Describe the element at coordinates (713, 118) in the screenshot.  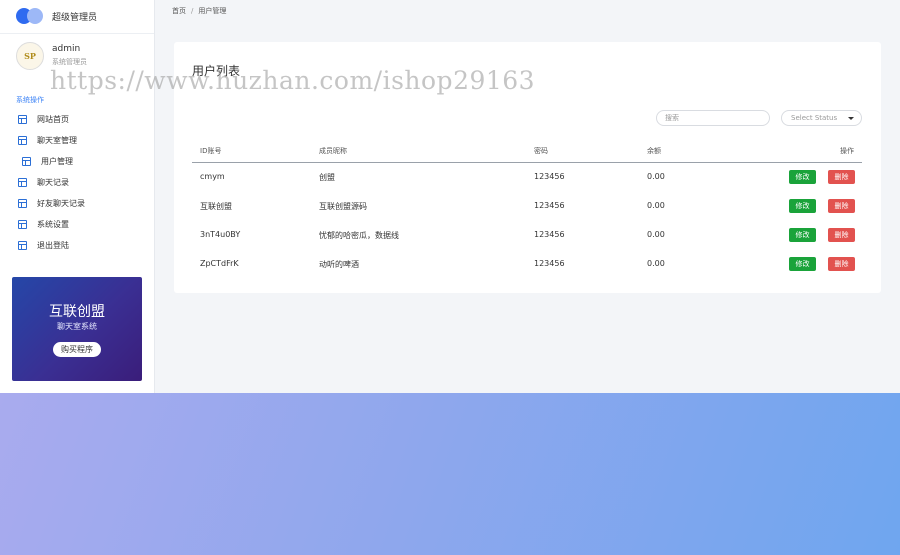
I see `search-input: 搜索` at that location.